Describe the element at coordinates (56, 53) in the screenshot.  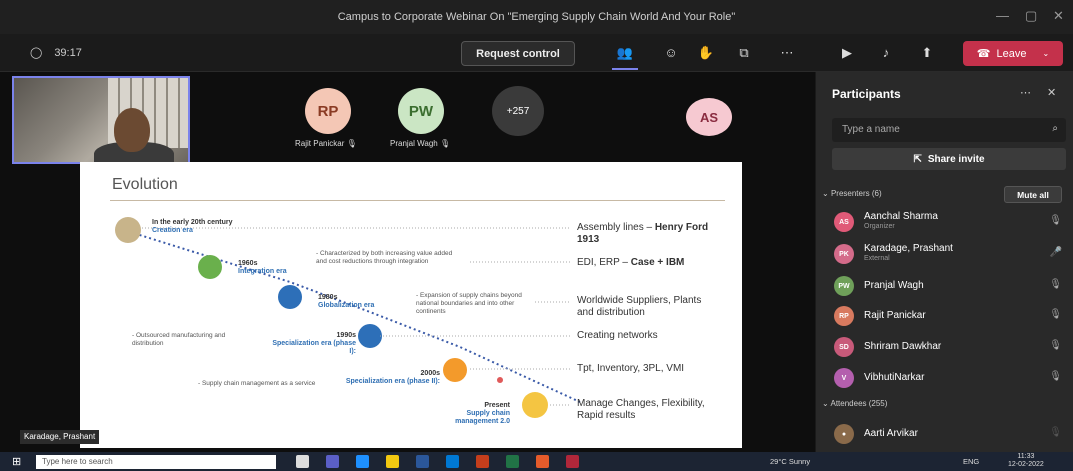
I see `meeting-timer: ◯ 39:17` at that location.